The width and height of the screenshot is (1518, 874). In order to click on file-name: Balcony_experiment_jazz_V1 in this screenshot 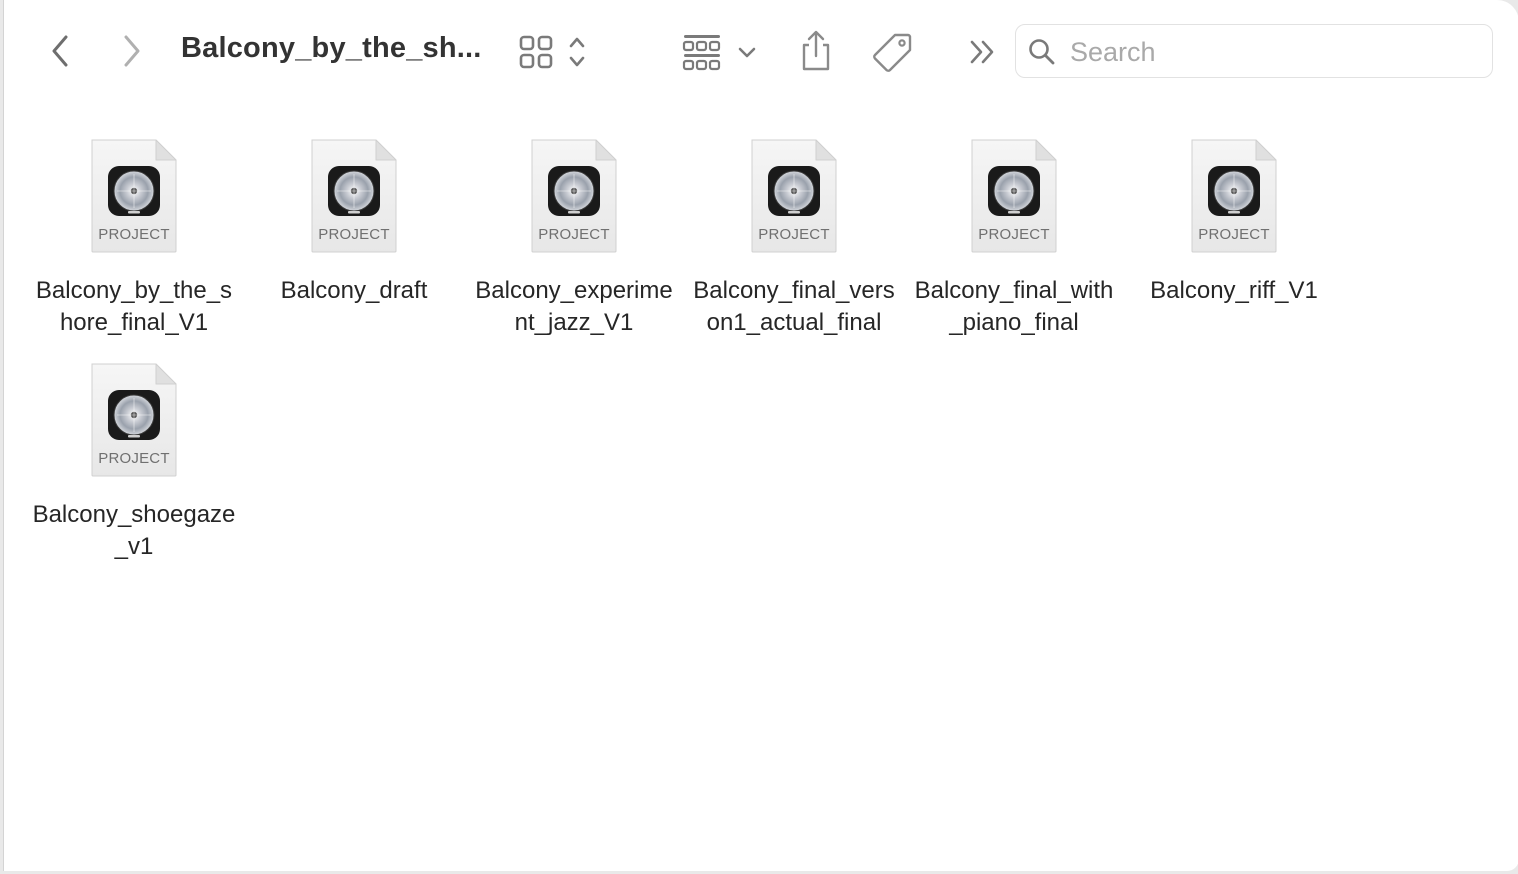, I will do `click(574, 306)`.